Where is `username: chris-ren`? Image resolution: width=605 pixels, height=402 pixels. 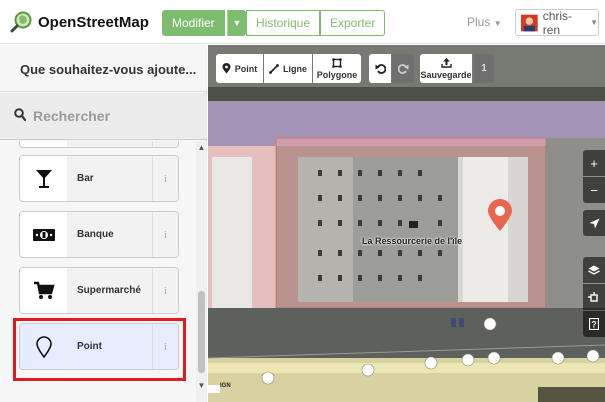
username: chris-ren is located at coordinates (557, 22).